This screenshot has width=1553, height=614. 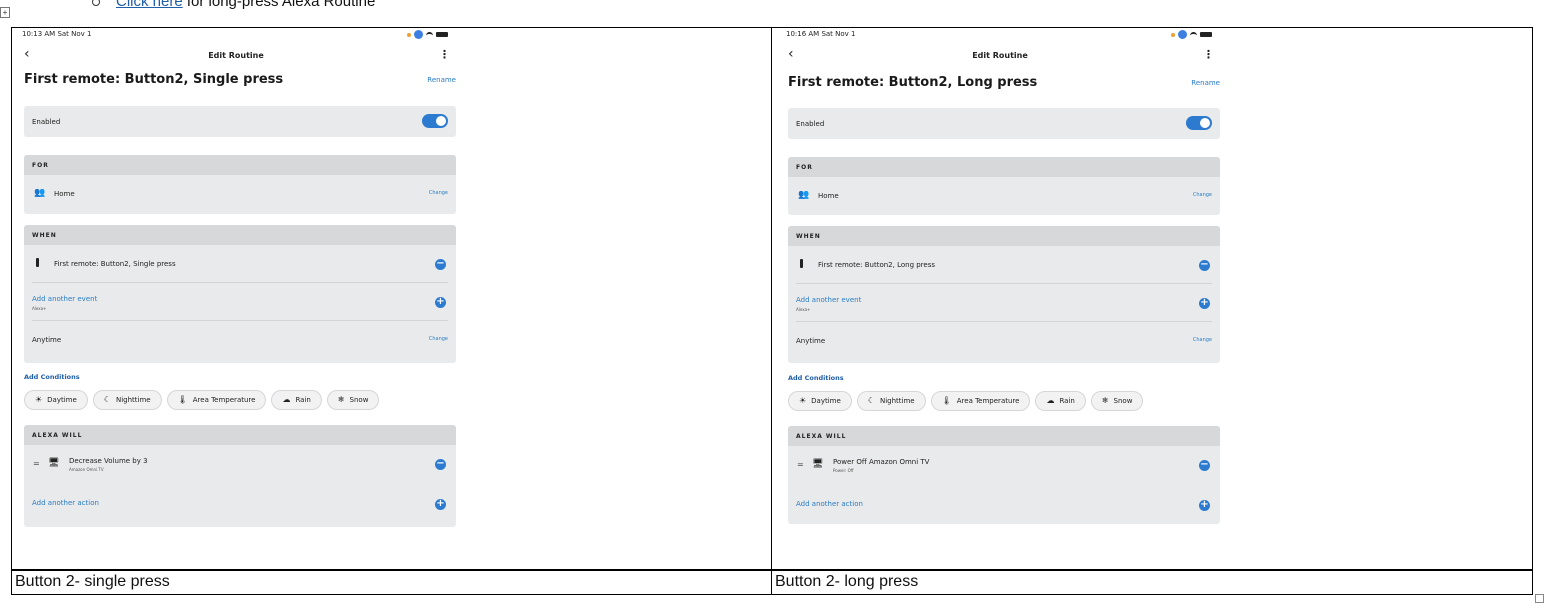 What do you see at coordinates (86, 469) in the screenshot?
I see `action-sub: Amazon Omni TV` at bounding box center [86, 469].